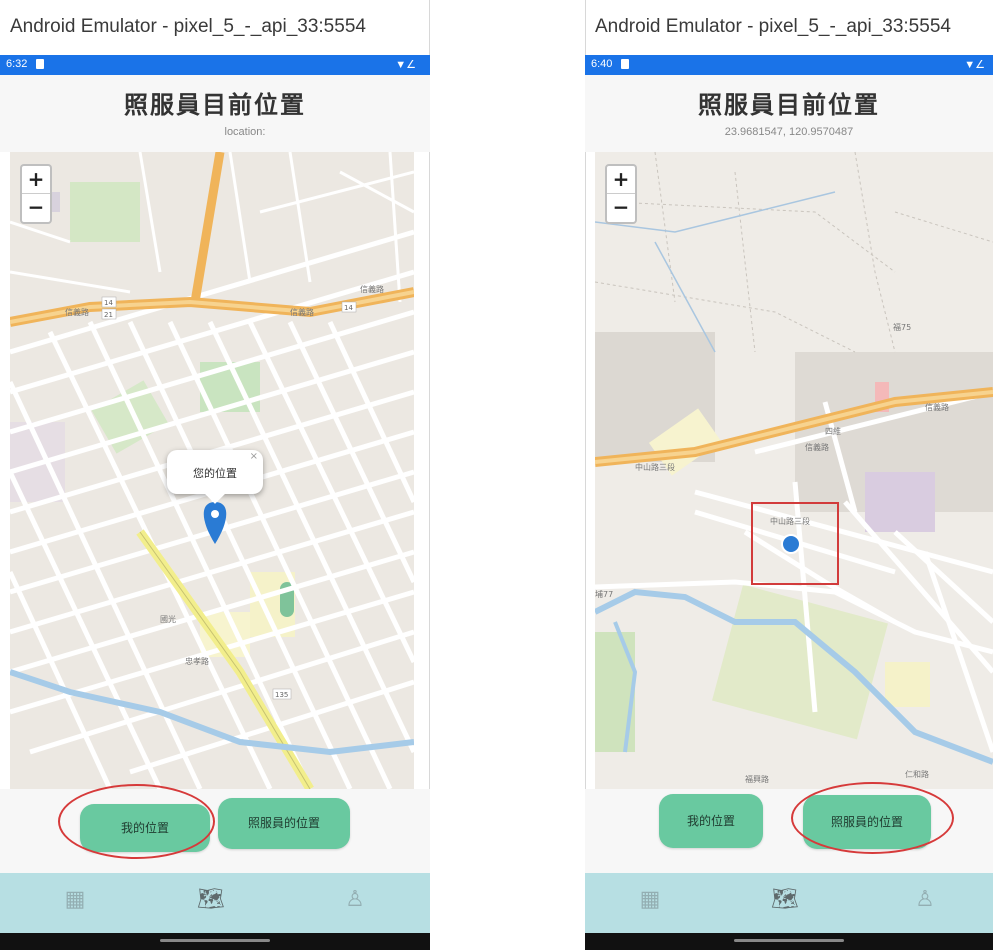 The height and width of the screenshot is (950, 993). What do you see at coordinates (833, 431) in the screenshot?
I see `svg-text: 四維` at bounding box center [833, 431].